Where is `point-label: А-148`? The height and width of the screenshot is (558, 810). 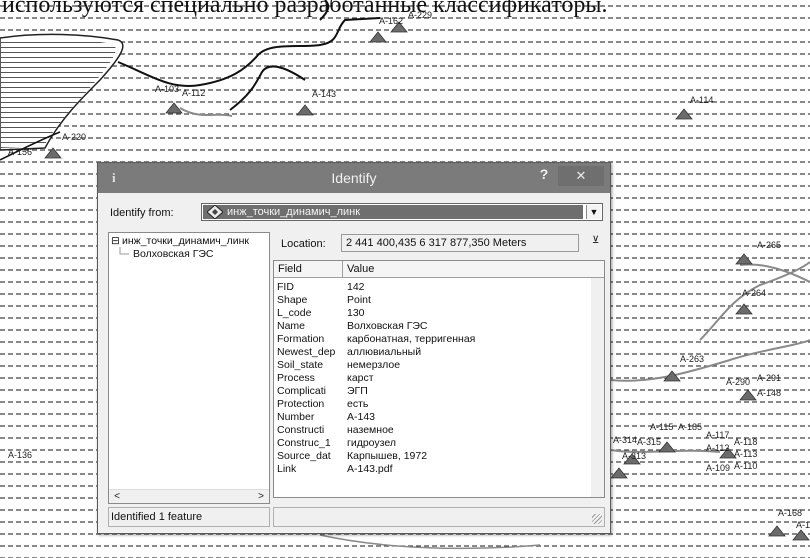
point-label: А-148 is located at coordinates (769, 393).